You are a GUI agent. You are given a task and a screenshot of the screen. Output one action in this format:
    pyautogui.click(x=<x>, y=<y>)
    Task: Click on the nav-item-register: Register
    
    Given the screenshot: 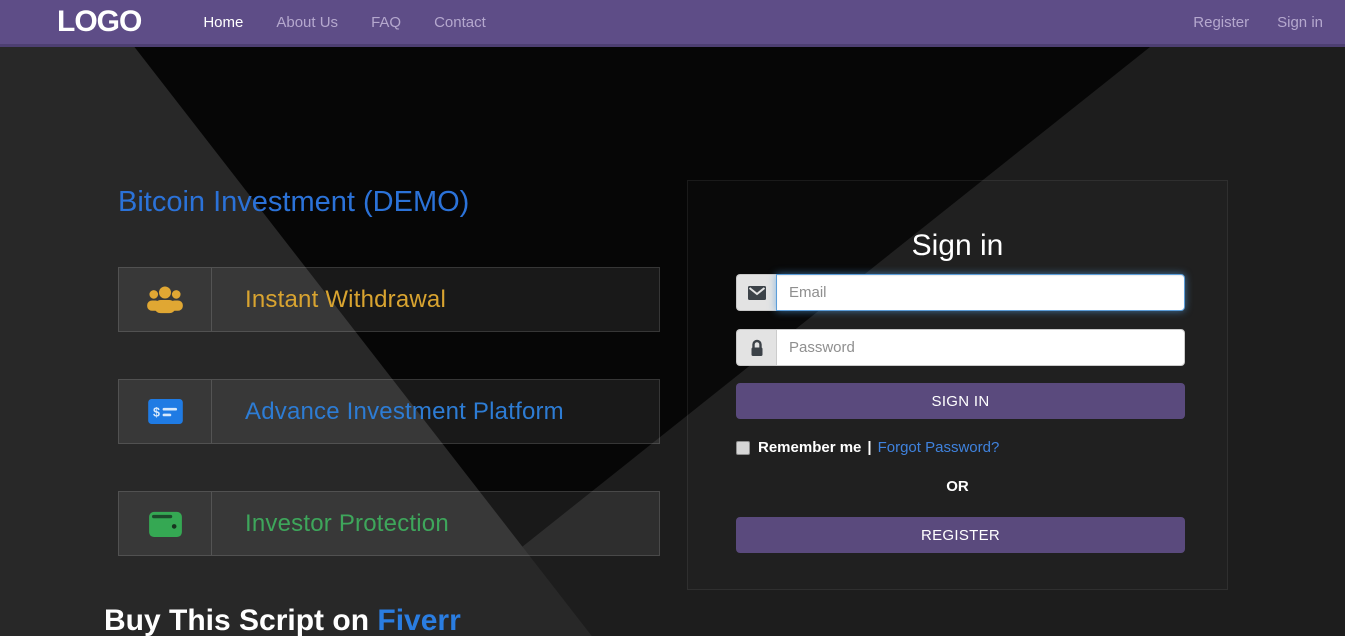 What is the action you would take?
    pyautogui.click(x=1221, y=22)
    